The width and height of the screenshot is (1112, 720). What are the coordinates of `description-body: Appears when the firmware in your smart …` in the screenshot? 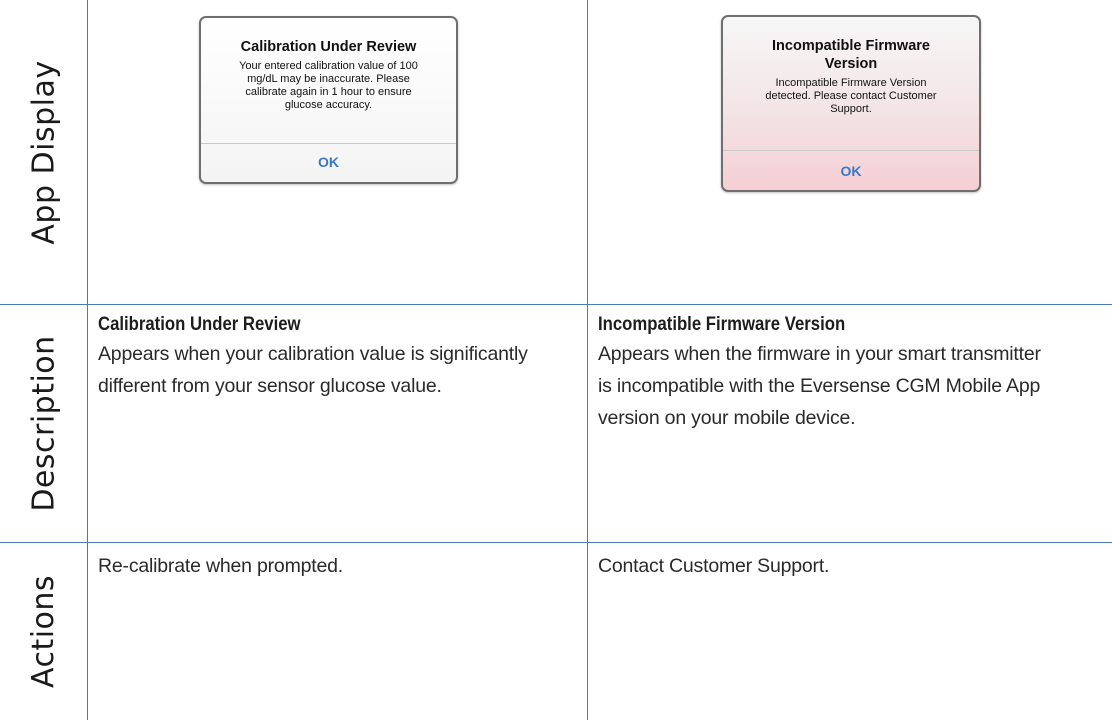 It's located at (819, 386).